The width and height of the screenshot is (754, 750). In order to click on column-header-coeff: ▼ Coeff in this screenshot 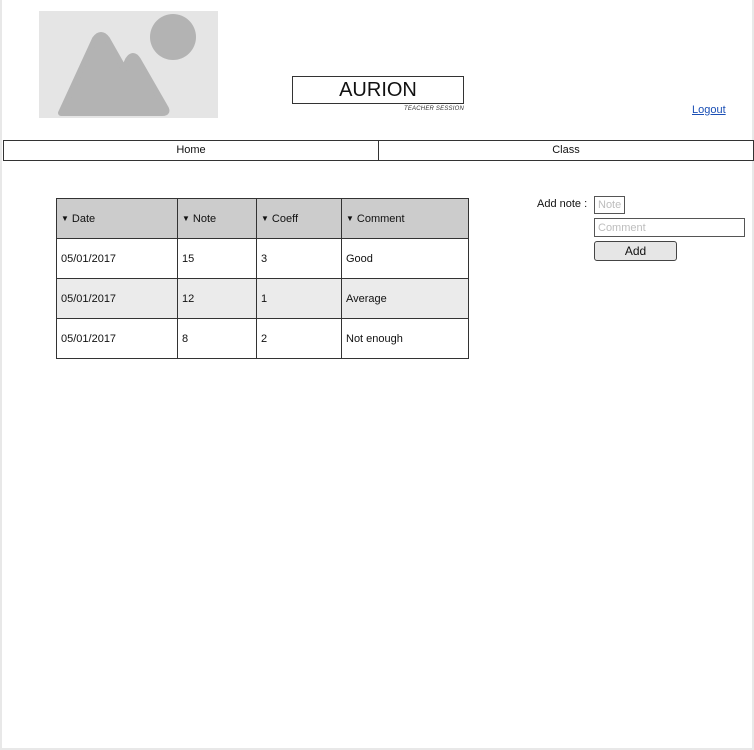, I will do `click(299, 218)`.